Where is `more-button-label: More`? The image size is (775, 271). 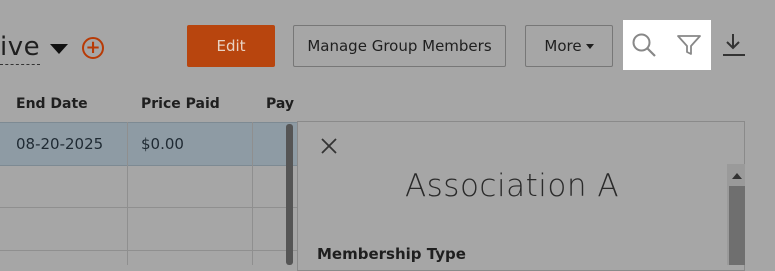
more-button-label: More is located at coordinates (563, 46).